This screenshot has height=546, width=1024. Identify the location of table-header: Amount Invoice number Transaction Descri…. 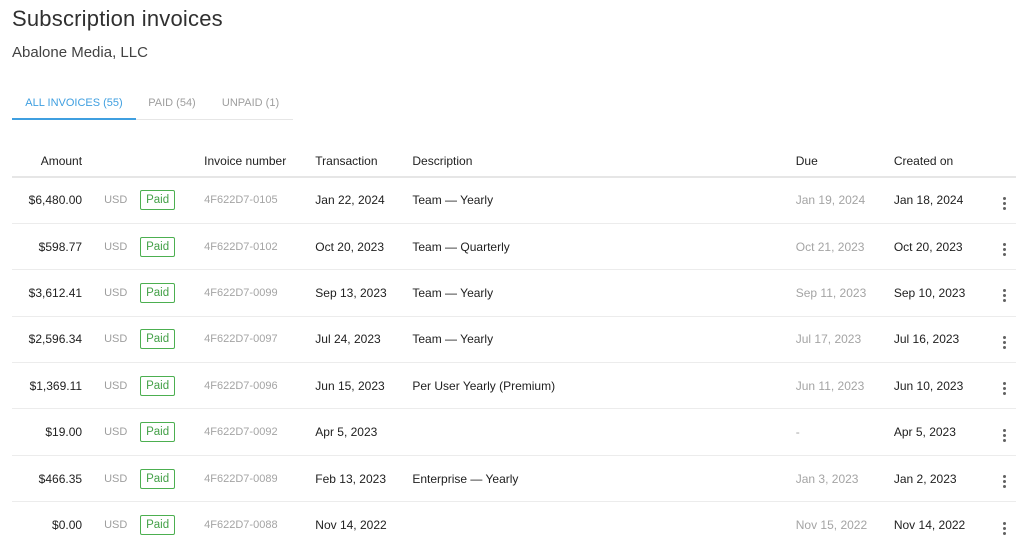
(514, 161).